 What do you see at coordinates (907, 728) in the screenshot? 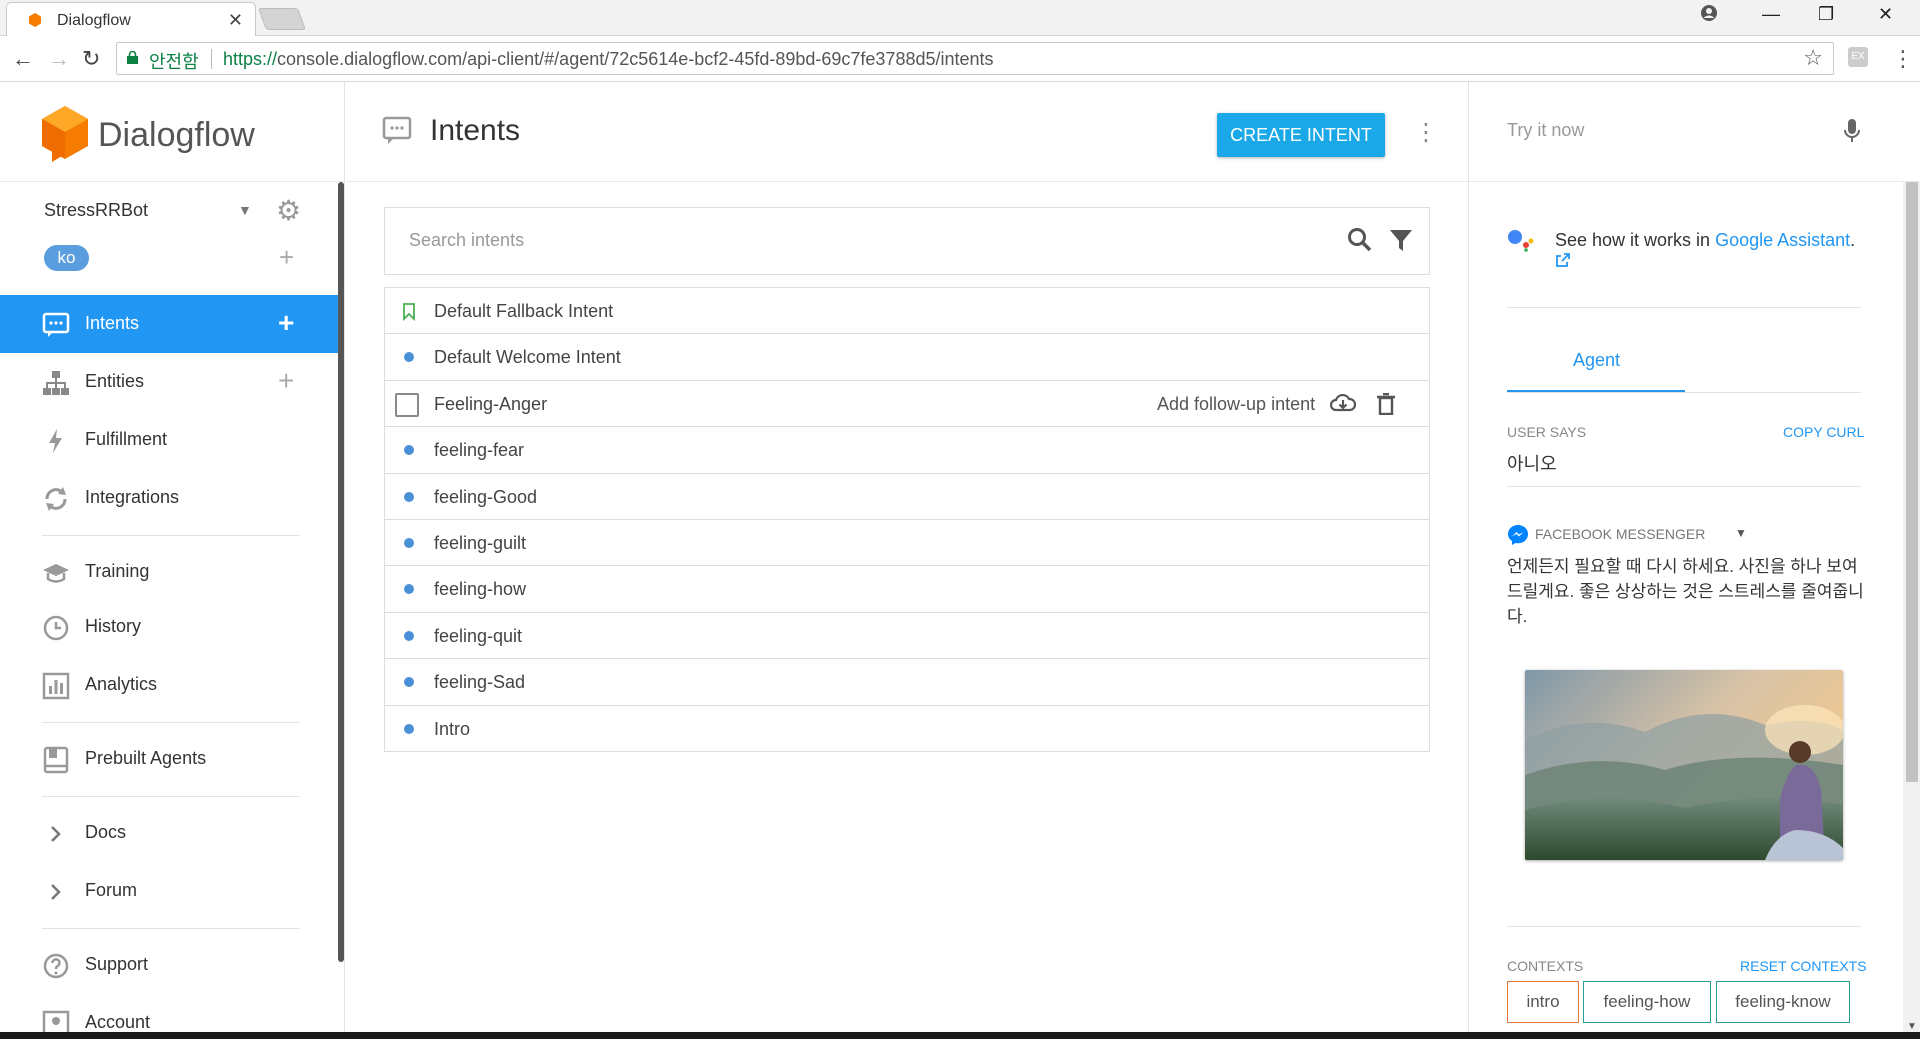
I see `intent-row: Intro` at bounding box center [907, 728].